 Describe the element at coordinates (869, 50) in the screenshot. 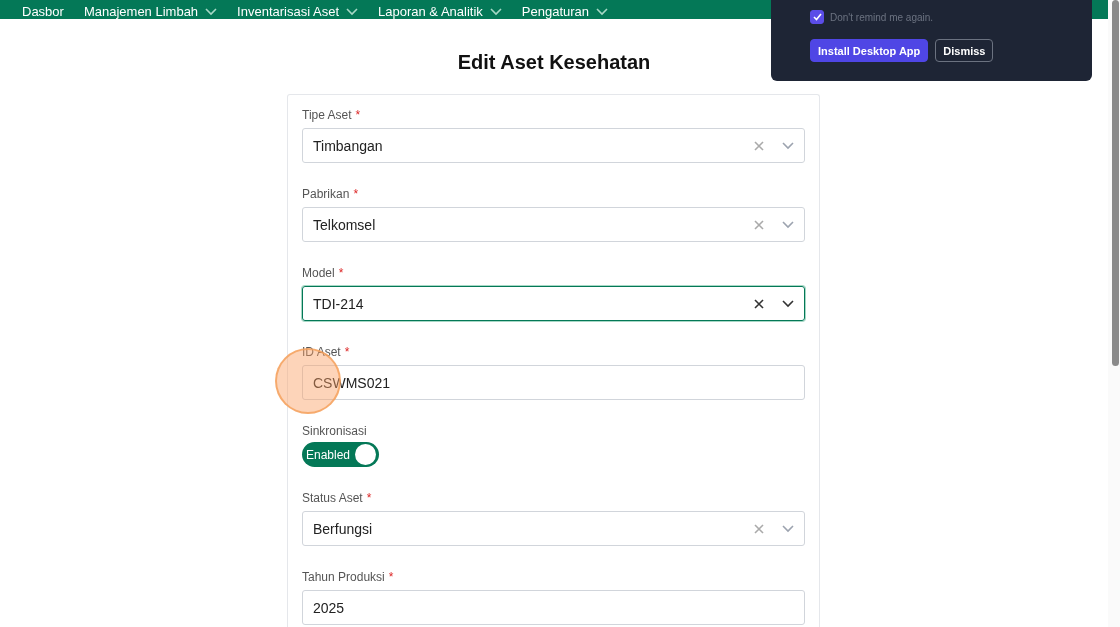

I see `install-button: Install Desktop App` at that location.